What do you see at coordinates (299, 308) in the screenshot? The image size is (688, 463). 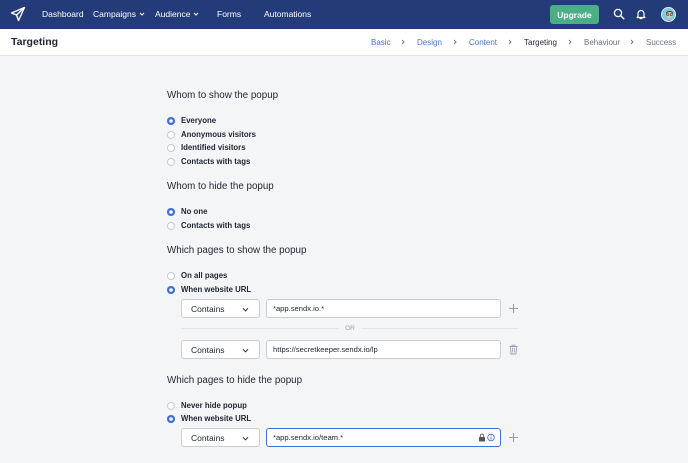 I see `input-value: *app.sendx.io.*` at bounding box center [299, 308].